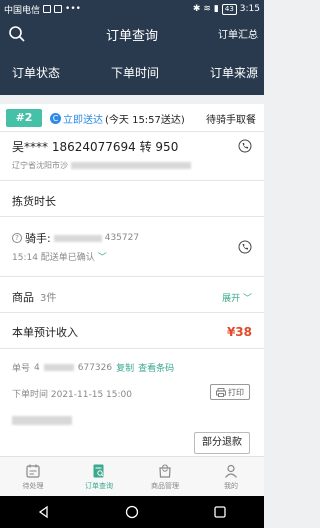 The image size is (320, 528). What do you see at coordinates (83, 120) in the screenshot?
I see `delivery-mode: 立即送达` at bounding box center [83, 120].